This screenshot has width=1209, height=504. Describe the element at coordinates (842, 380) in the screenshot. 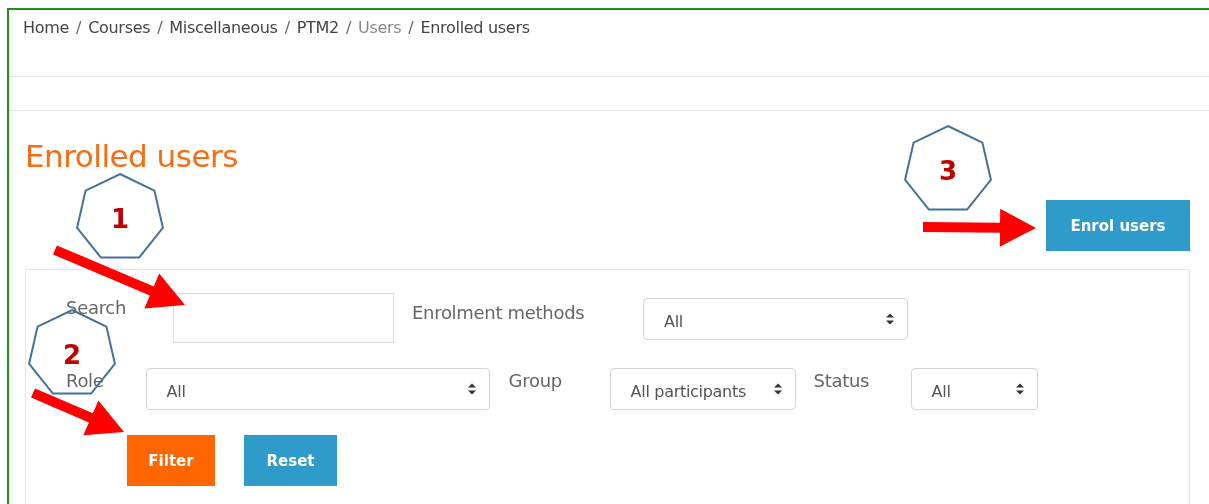

I see `field-label: Status` at that location.